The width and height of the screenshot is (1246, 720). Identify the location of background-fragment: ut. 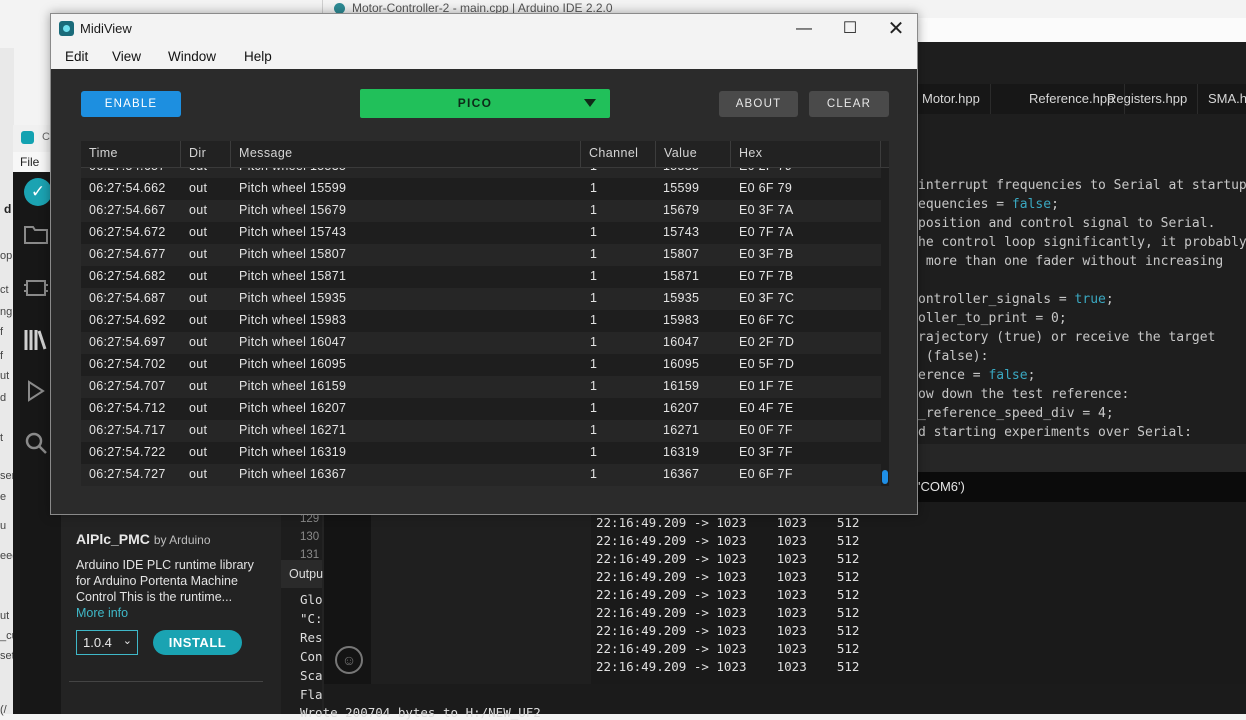
(5, 616).